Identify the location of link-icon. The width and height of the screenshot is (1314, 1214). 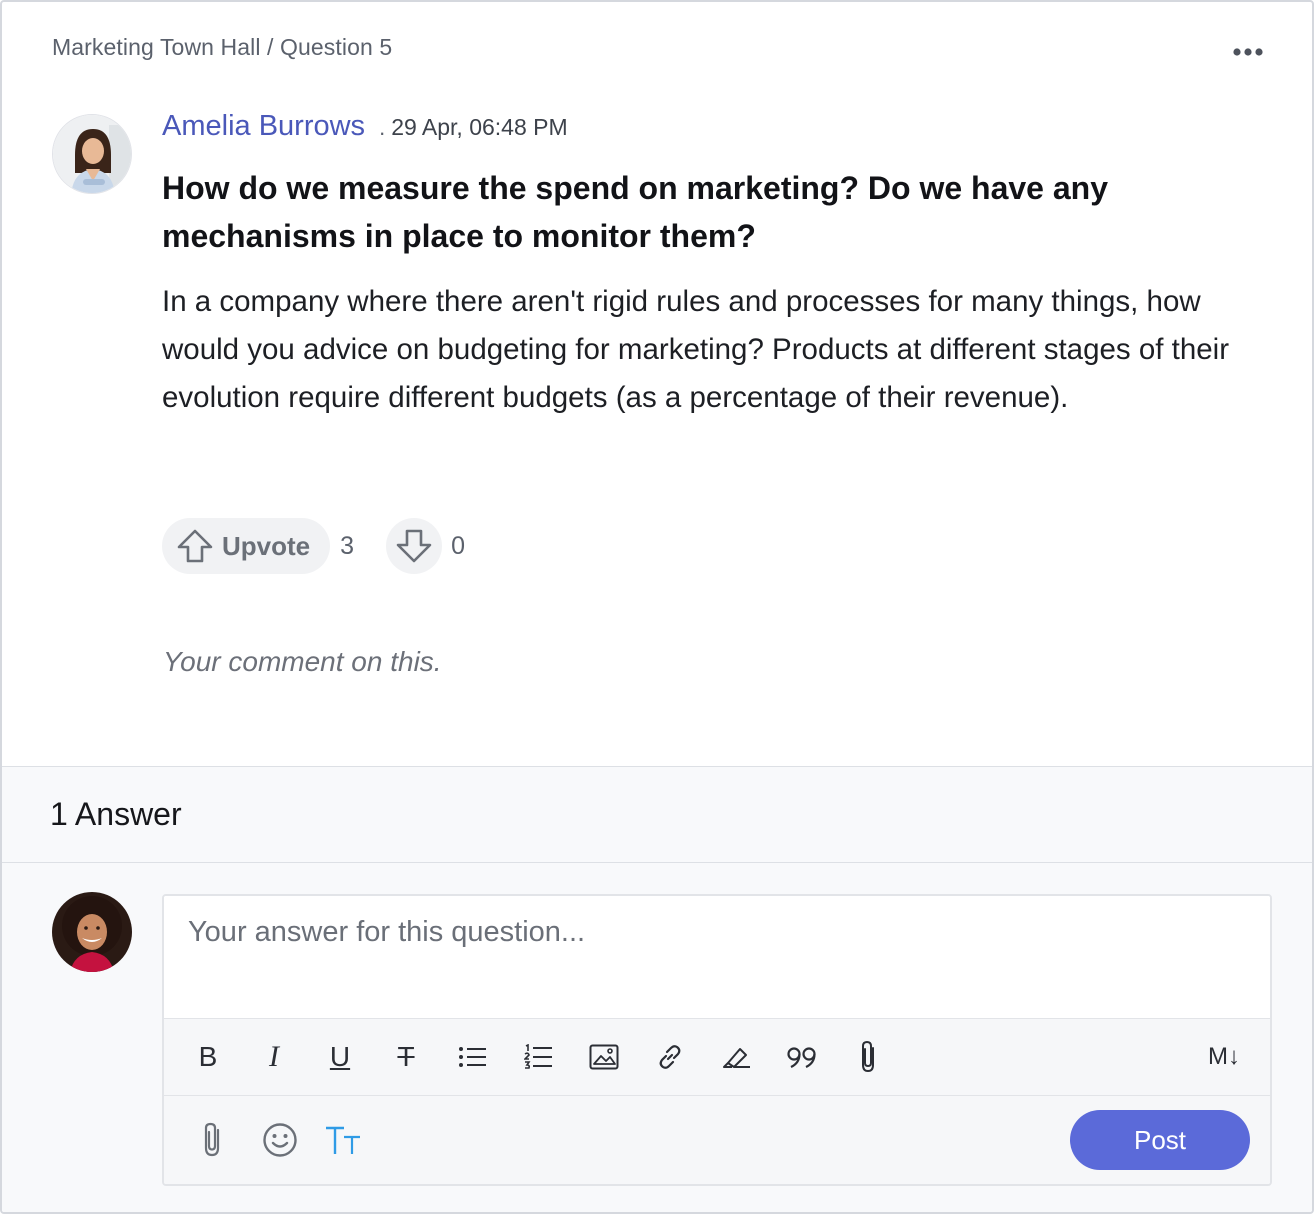
(670, 1057).